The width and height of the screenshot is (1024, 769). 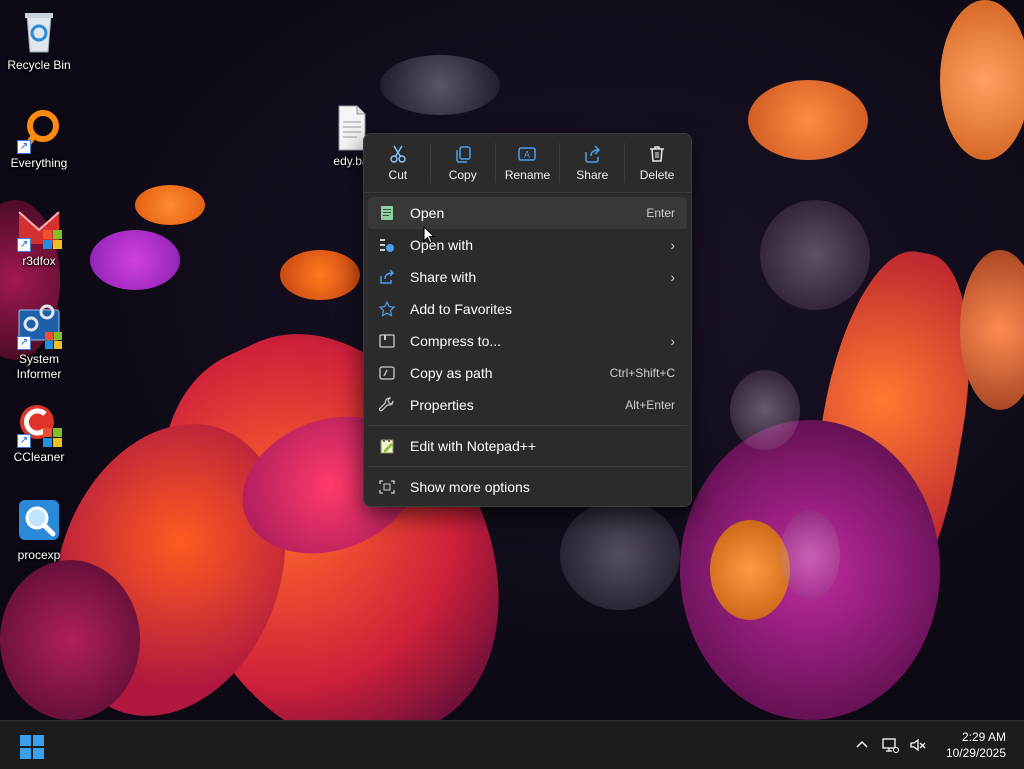 What do you see at coordinates (451, 373) in the screenshot?
I see `menu-item-label: Copy as path` at bounding box center [451, 373].